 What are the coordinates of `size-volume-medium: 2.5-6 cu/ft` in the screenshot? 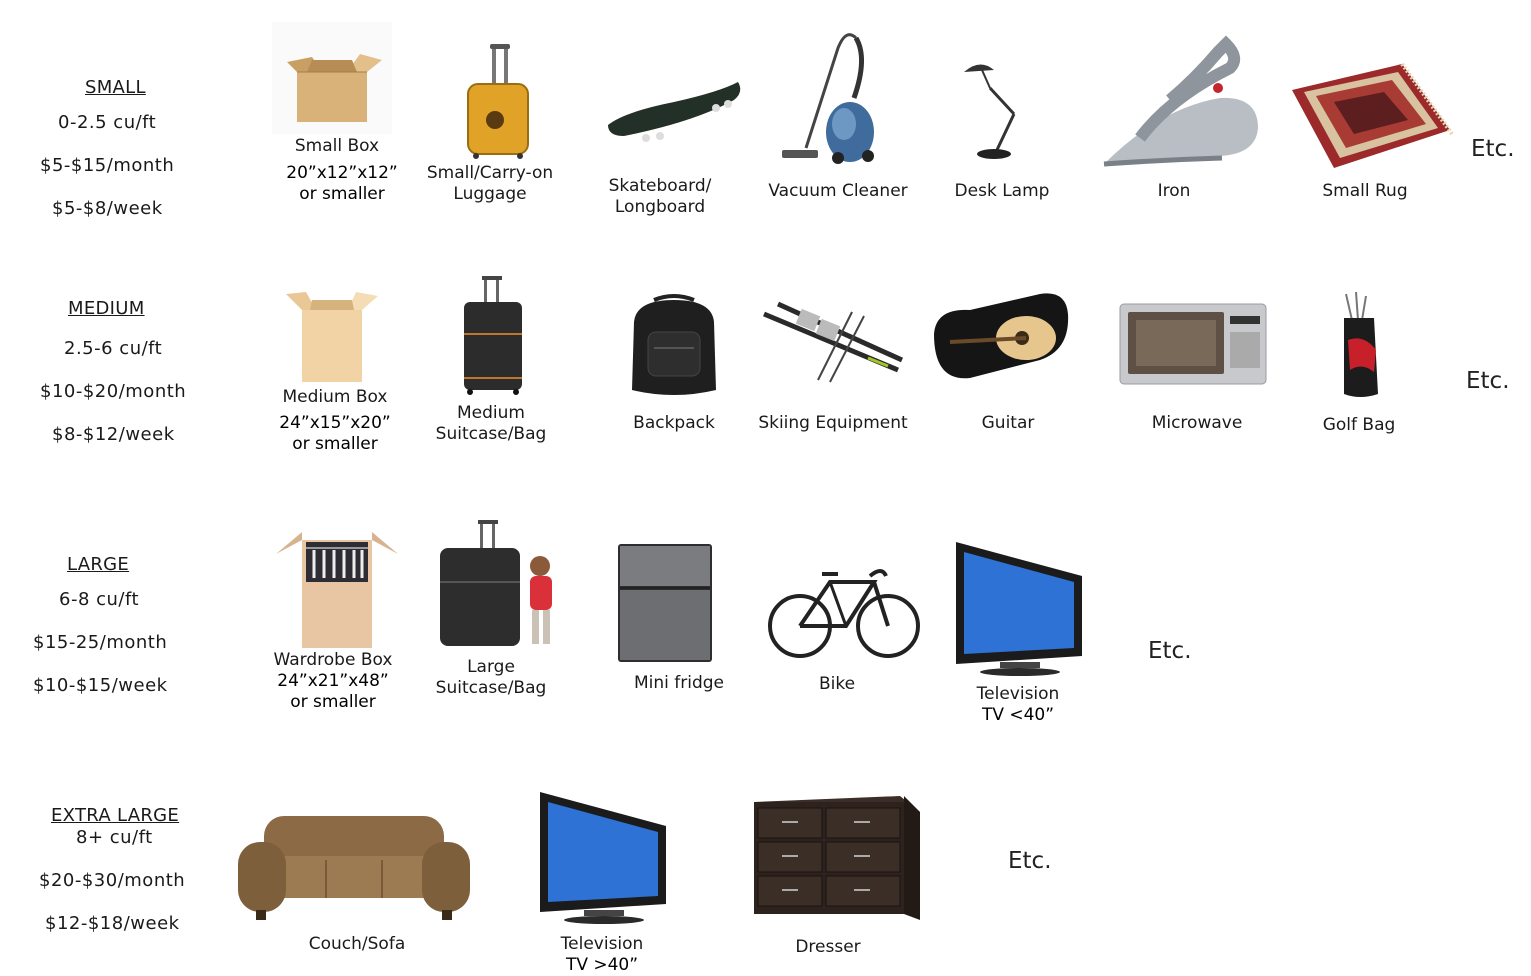 It's located at (113, 348).